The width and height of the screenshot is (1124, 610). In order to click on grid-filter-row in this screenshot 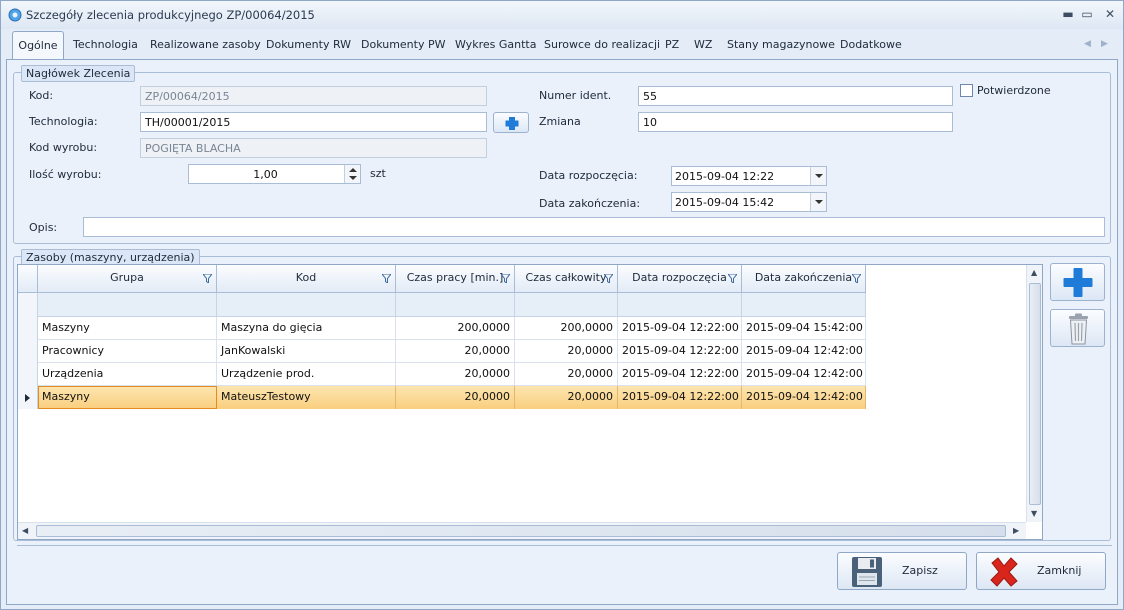, I will do `click(442, 305)`.